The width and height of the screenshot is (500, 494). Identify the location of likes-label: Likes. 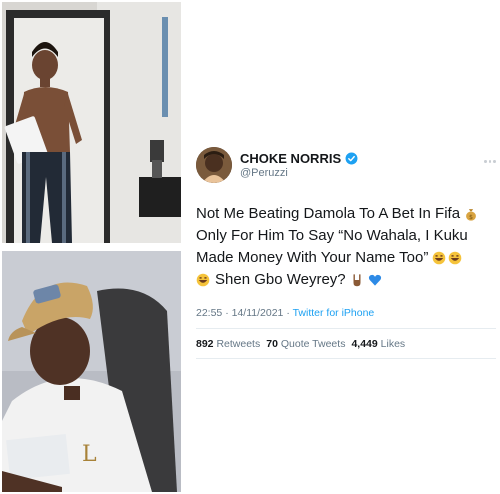
(393, 344).